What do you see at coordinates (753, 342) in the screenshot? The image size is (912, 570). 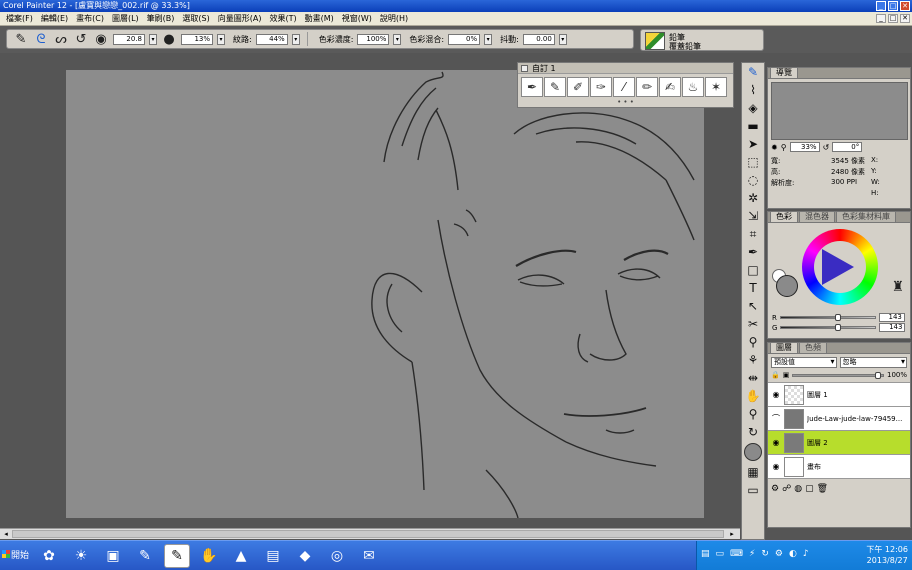 I see `rubber-stamp-icon: ⚲` at bounding box center [753, 342].